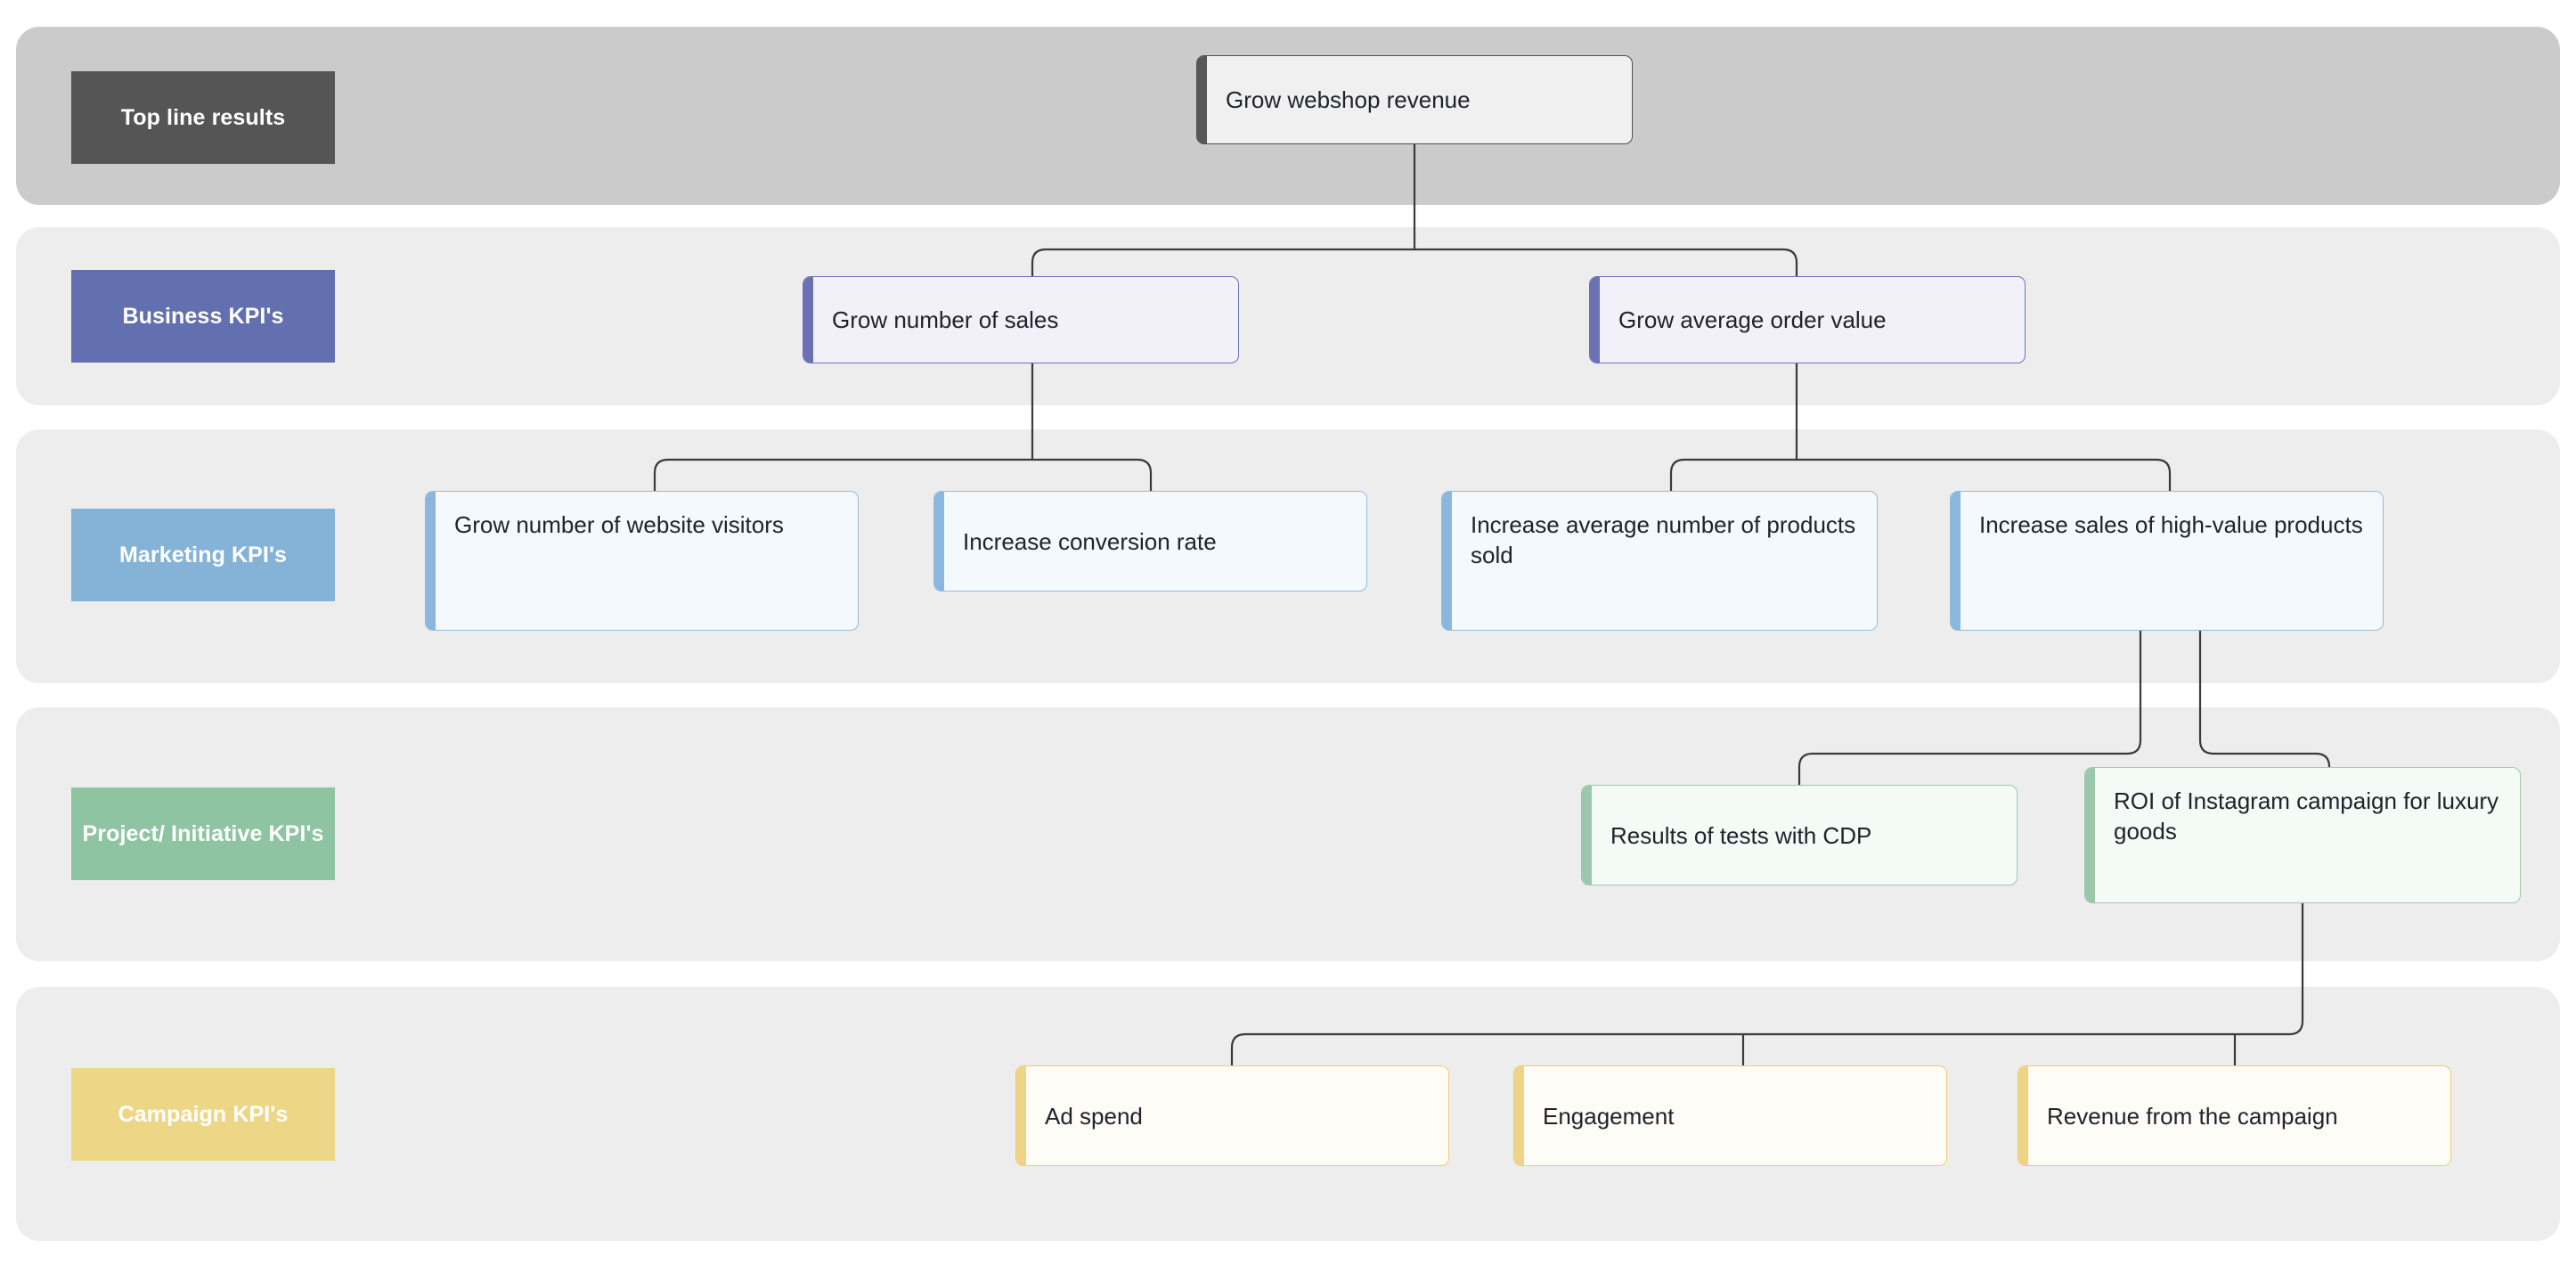 The image size is (2576, 1281). What do you see at coordinates (1090, 541) in the screenshot?
I see `node-label: Increase conversion rate` at bounding box center [1090, 541].